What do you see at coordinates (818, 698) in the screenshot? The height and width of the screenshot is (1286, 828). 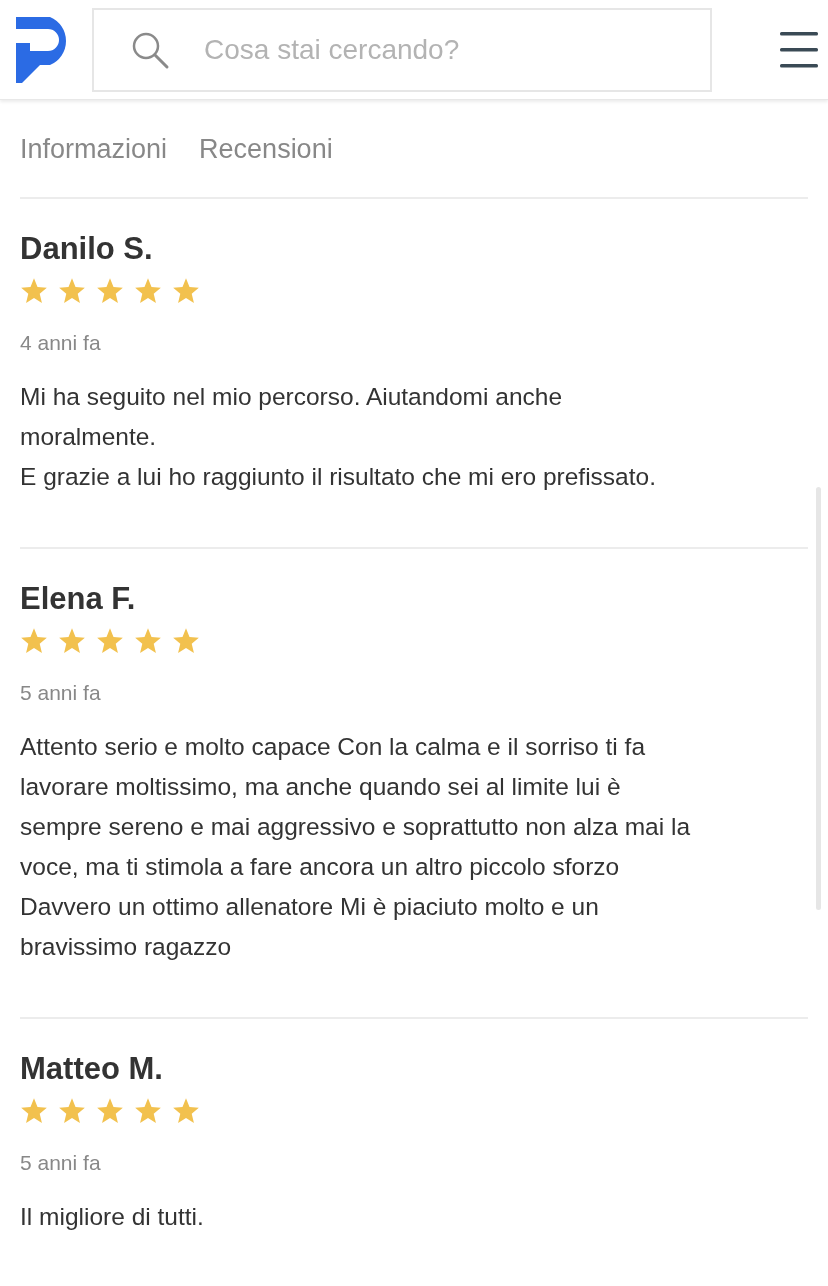 I see `scrollbar` at bounding box center [818, 698].